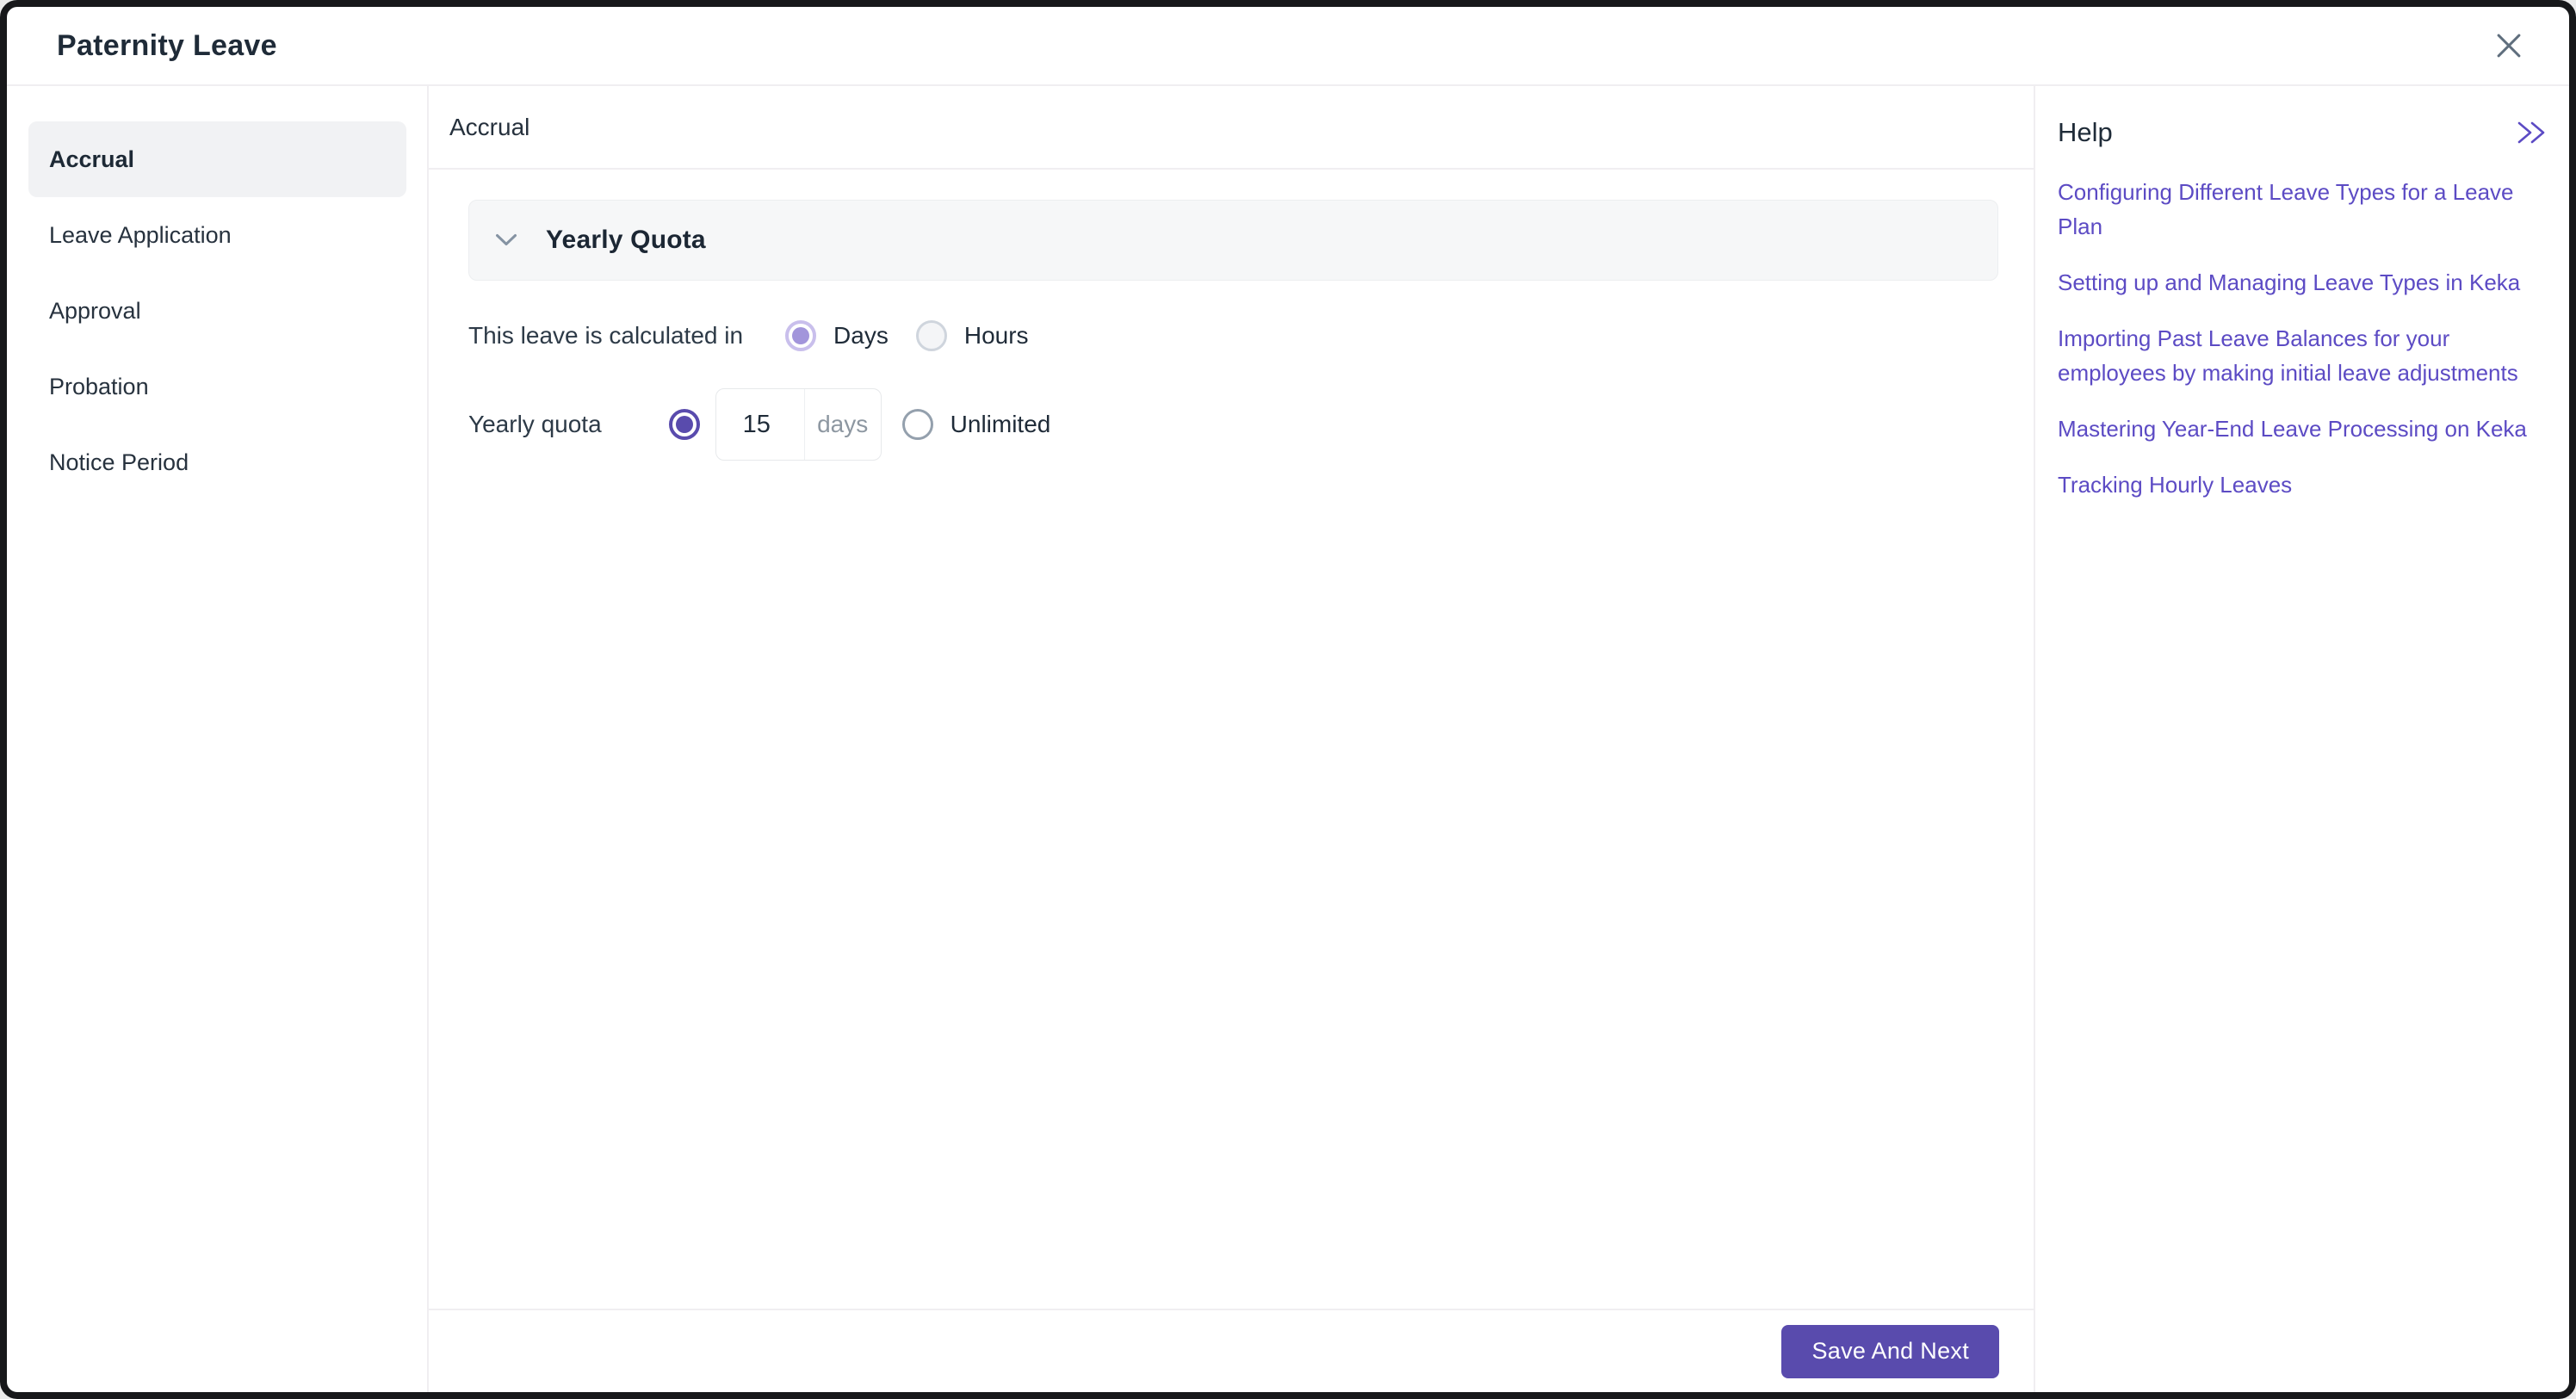  I want to click on modal-title: Paternity Leave, so click(167, 45).